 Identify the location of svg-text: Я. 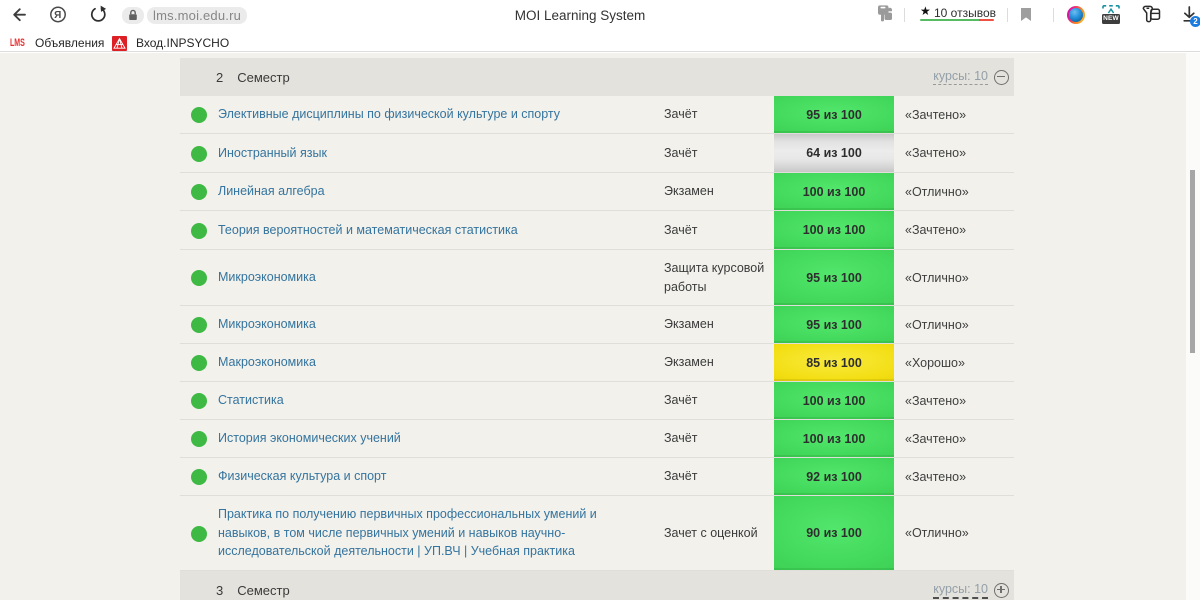
(57, 15).